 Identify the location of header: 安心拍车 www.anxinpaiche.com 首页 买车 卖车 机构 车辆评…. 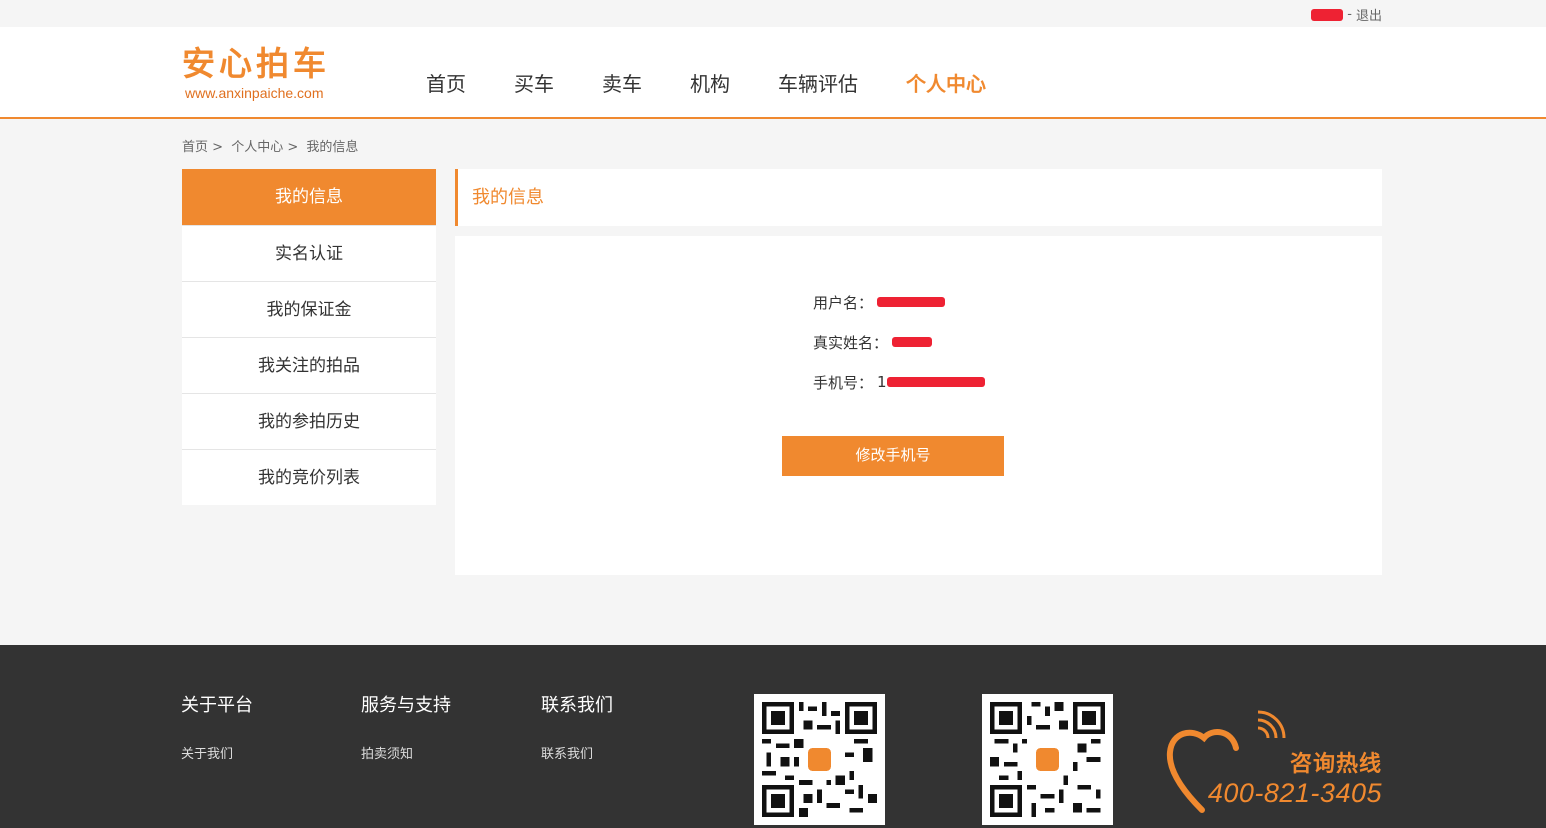
(773, 73).